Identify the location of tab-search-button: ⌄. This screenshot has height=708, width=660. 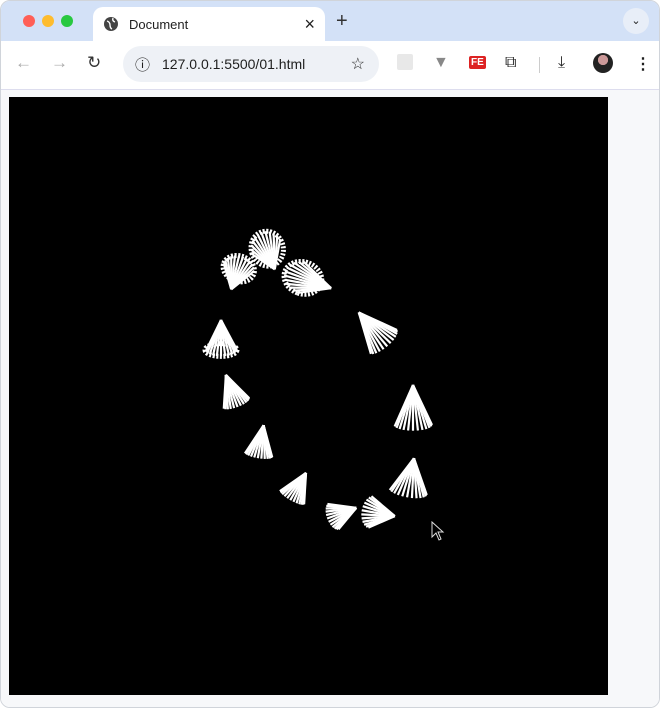
(636, 21).